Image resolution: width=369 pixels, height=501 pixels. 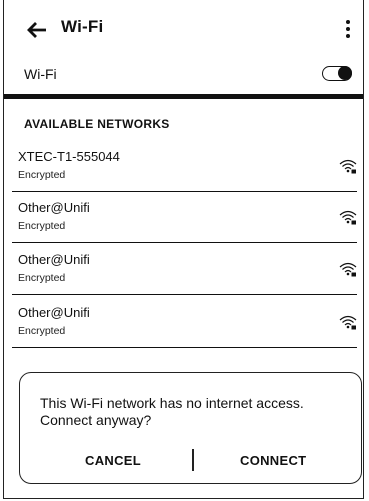 I want to click on section-divider, so click(x=183, y=96).